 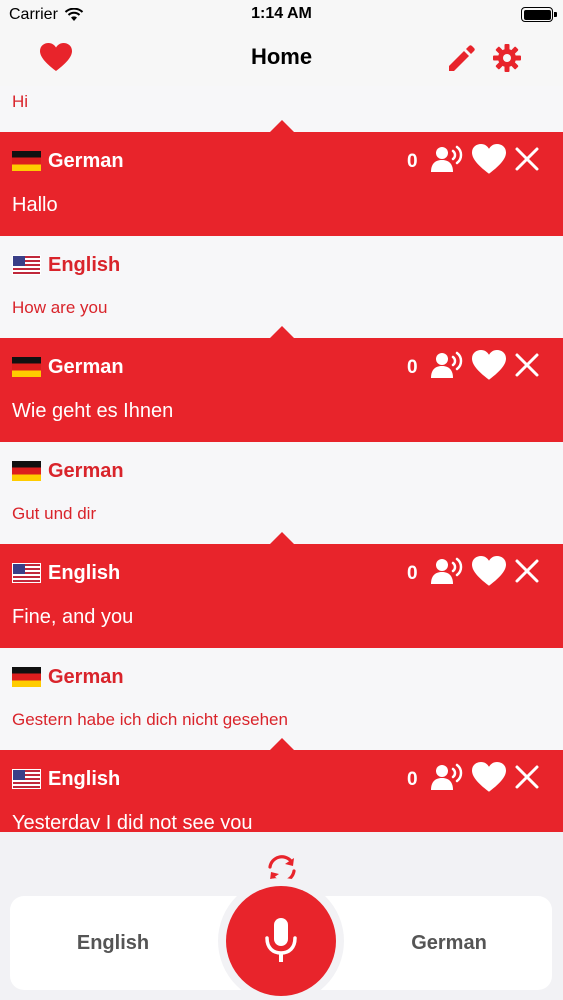 What do you see at coordinates (132, 821) in the screenshot?
I see `translated-text: Yesterday I did not see you` at bounding box center [132, 821].